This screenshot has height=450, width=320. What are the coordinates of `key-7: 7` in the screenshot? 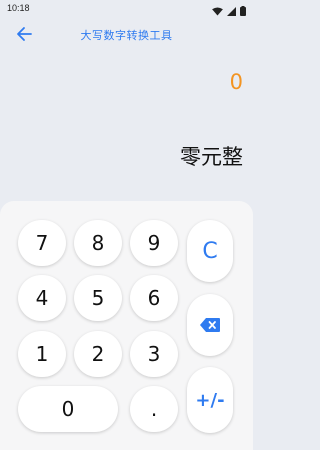 It's located at (42, 243).